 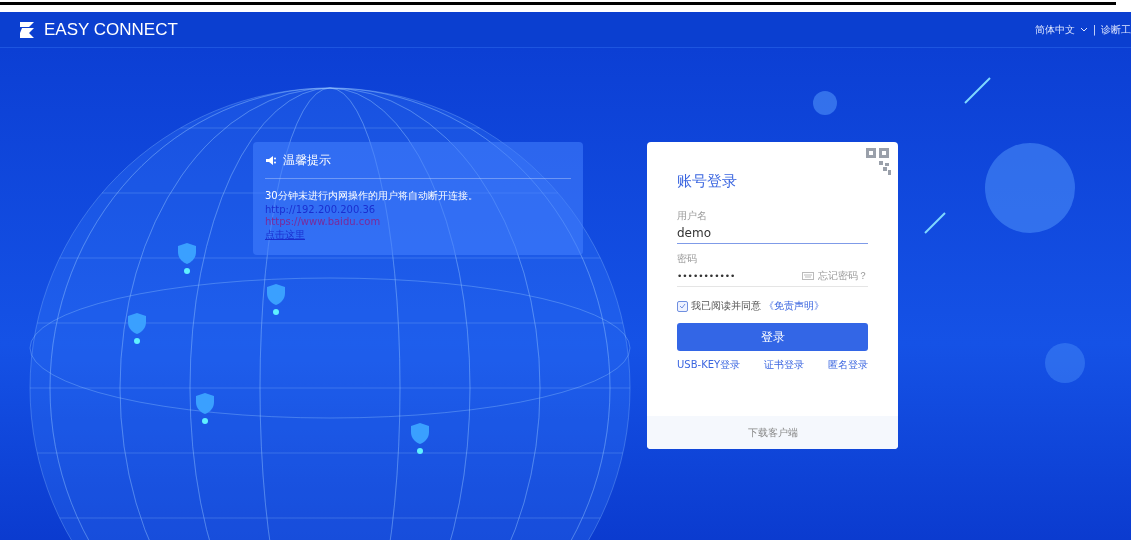 I want to click on notice-message: 30分钟未进行内网操作的用户将自动断开连接。, so click(x=372, y=196).